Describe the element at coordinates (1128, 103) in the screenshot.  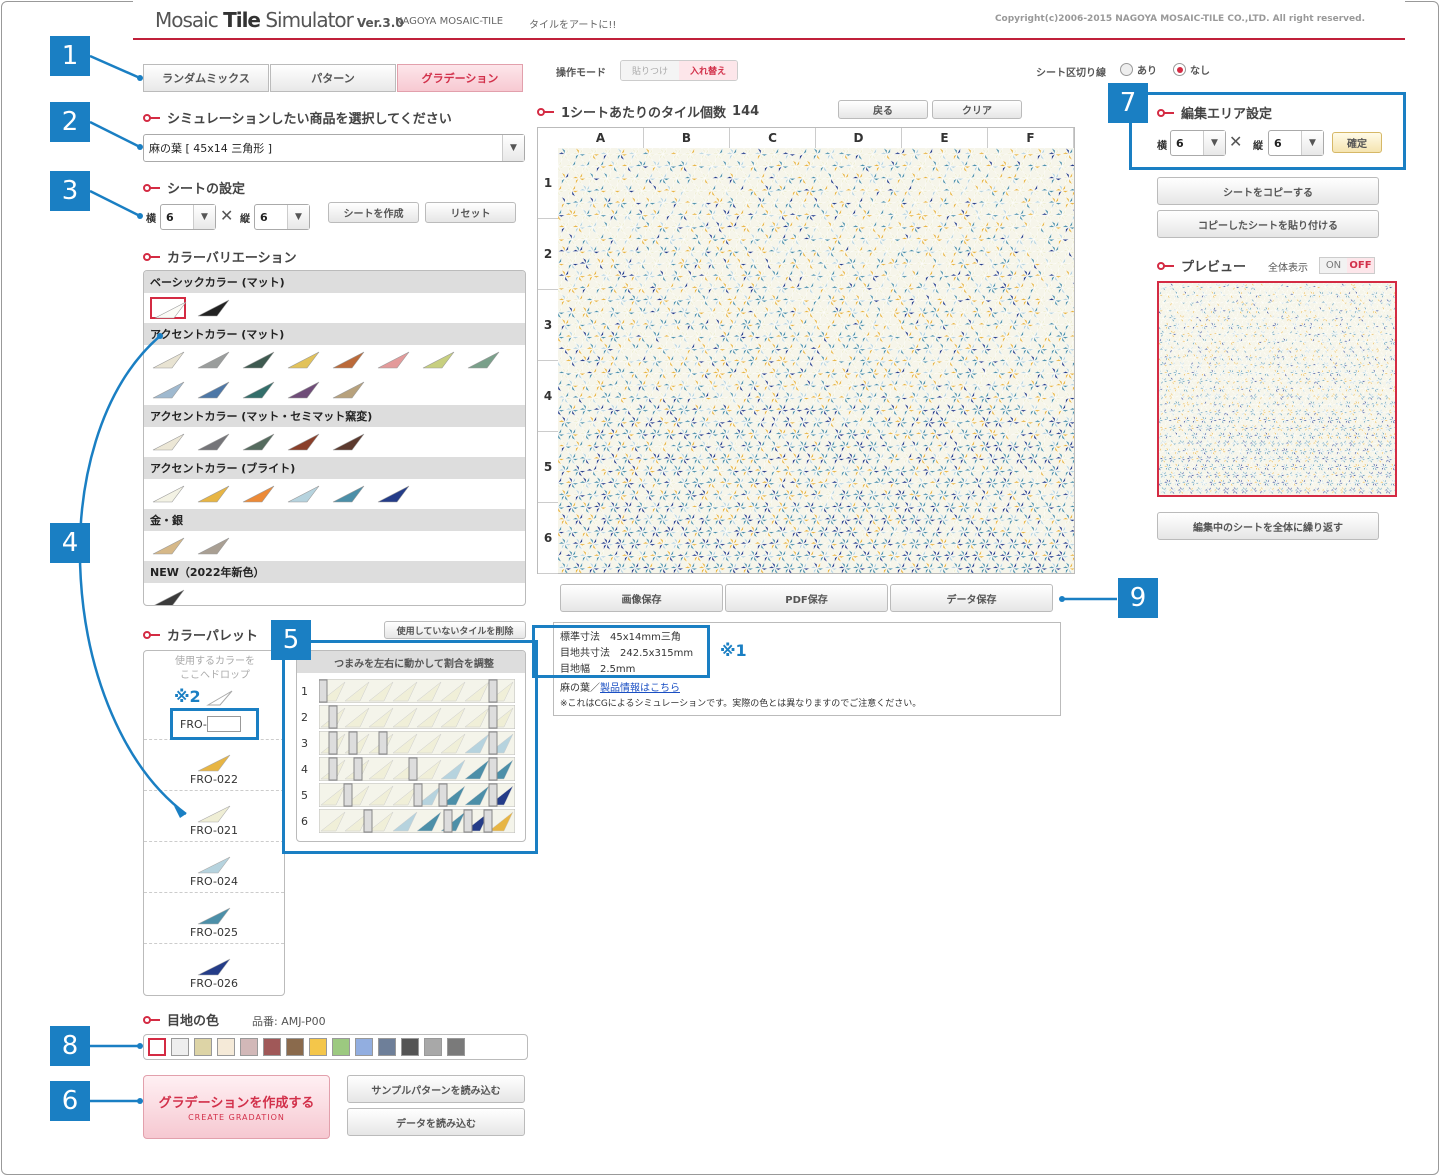
I see `callout-7: 7` at that location.